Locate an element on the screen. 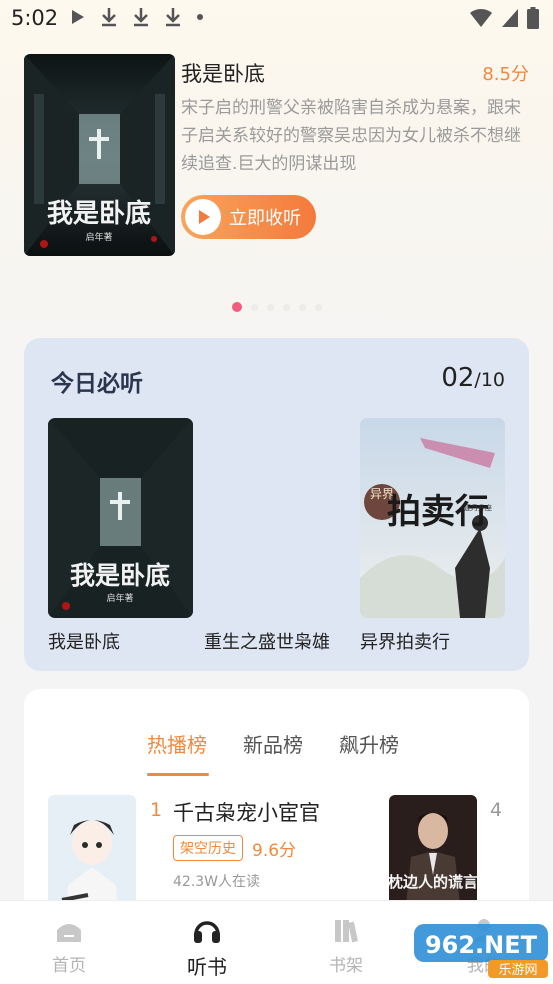  today-book-item: 我是卧底 启年著 我是卧底 is located at coordinates (120, 536).